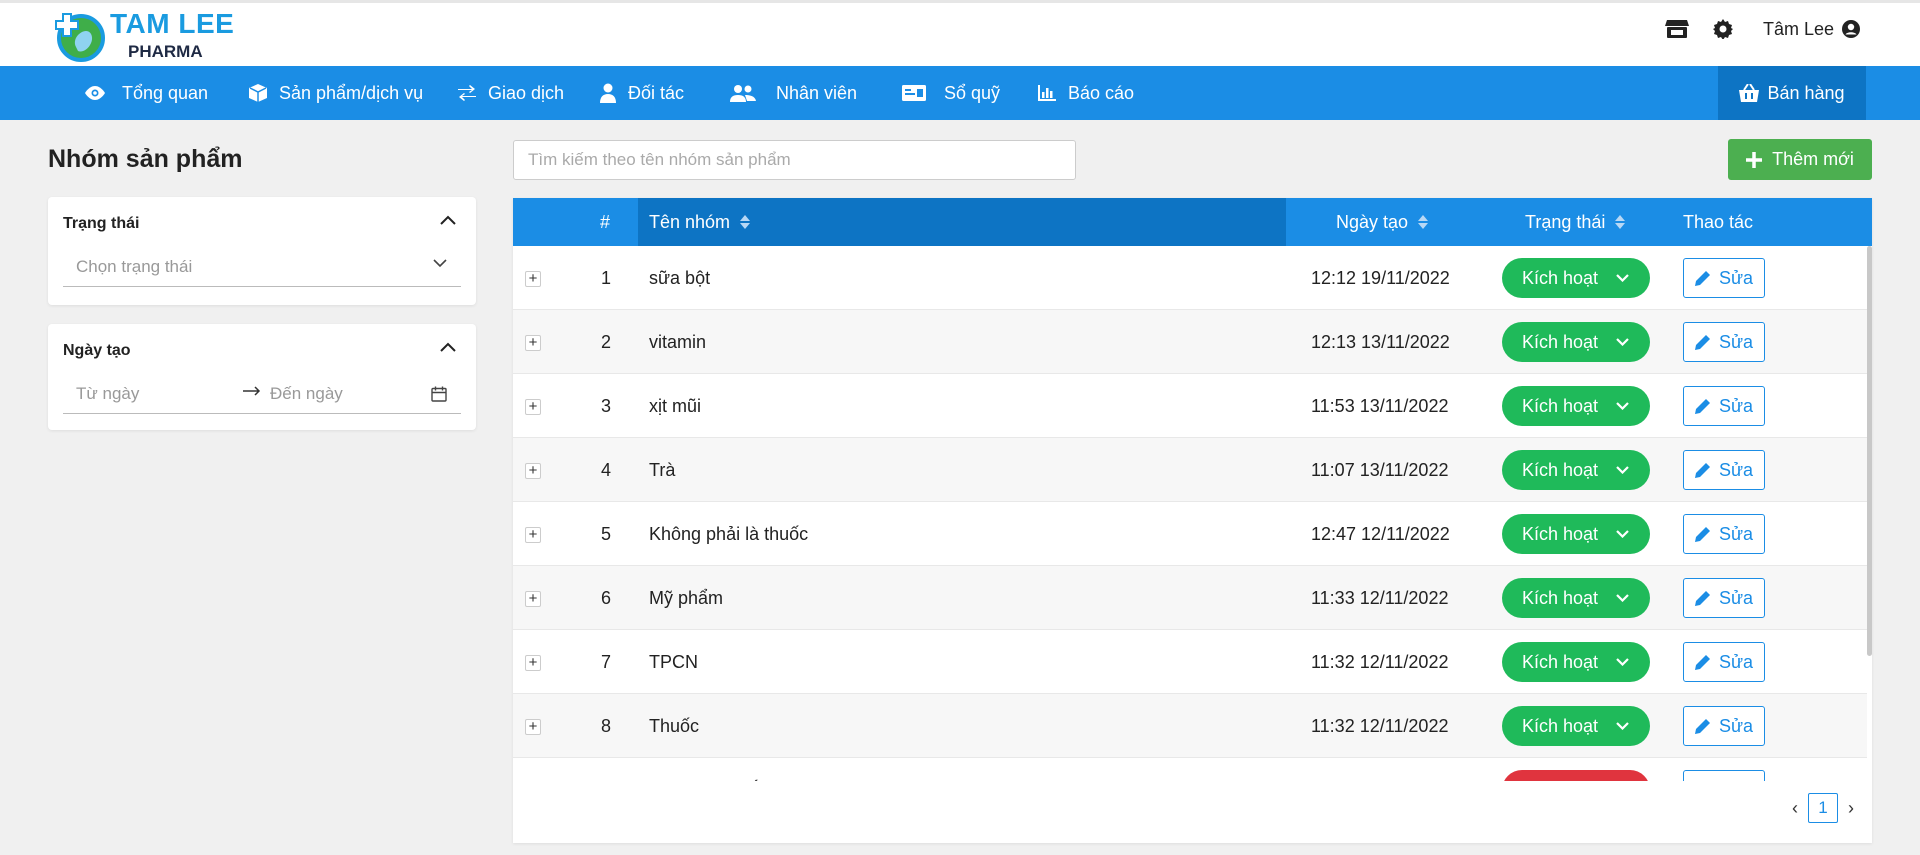 The width and height of the screenshot is (1920, 855). I want to click on status-dropdown: Xóa tạm, so click(1576, 775).